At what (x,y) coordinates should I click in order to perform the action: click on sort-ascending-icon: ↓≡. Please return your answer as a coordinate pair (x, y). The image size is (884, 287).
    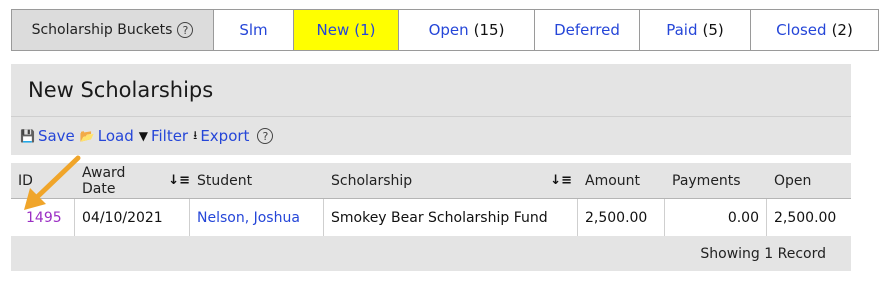
    Looking at the image, I should click on (561, 180).